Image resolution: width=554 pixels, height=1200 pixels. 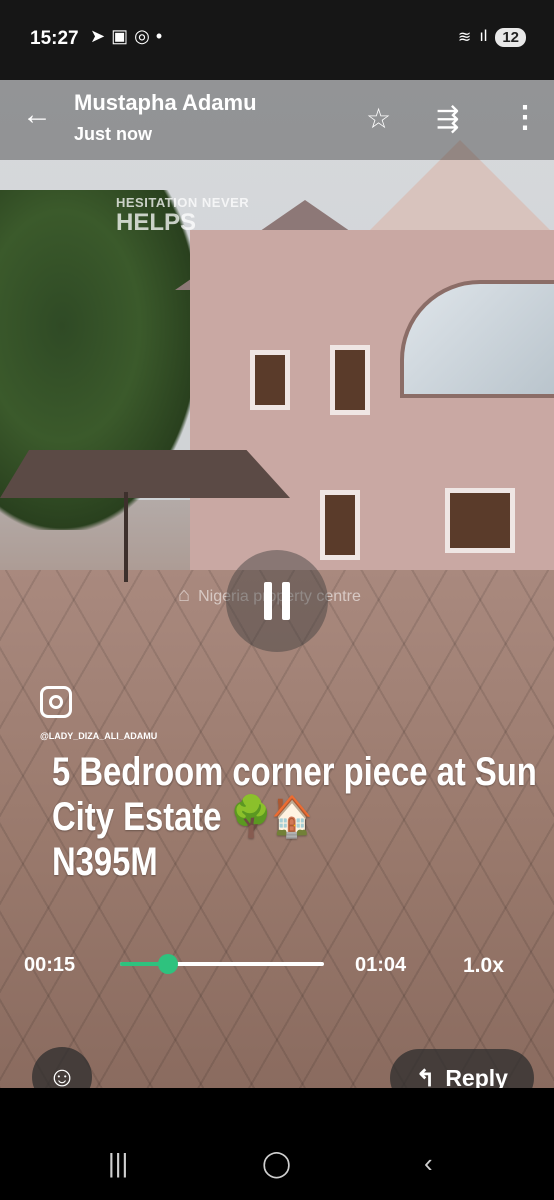 What do you see at coordinates (276, 1163) in the screenshot?
I see `home-icon: ◯` at bounding box center [276, 1163].